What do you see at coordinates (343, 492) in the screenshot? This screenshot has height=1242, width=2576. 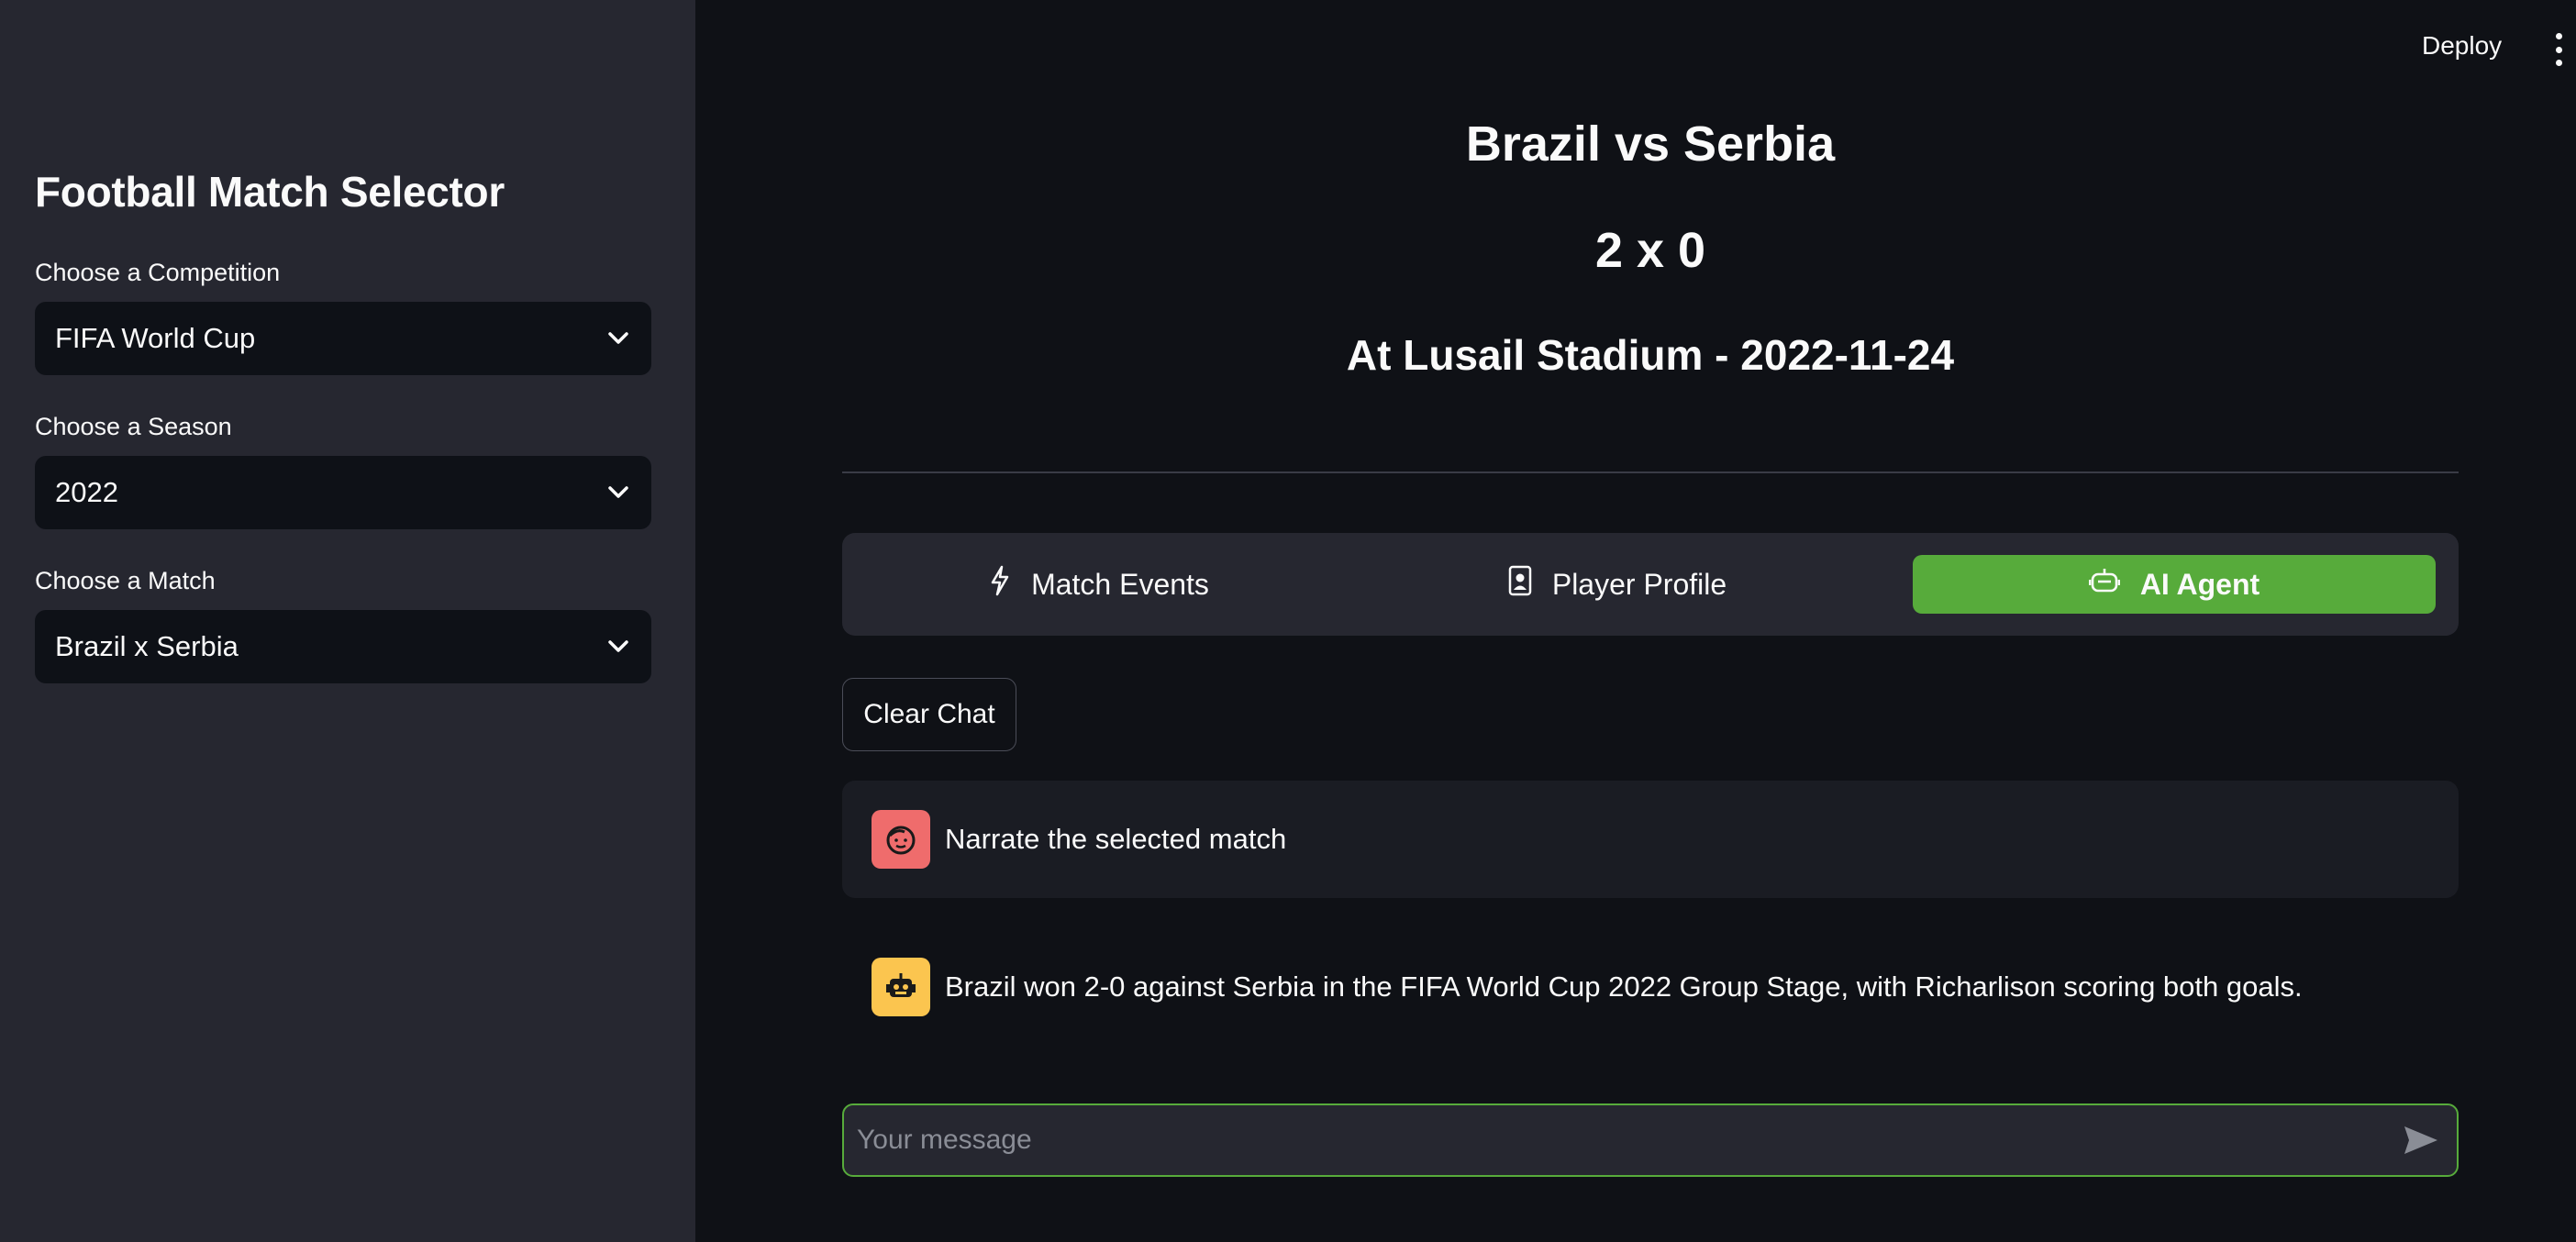 I see `season-select: 2022` at bounding box center [343, 492].